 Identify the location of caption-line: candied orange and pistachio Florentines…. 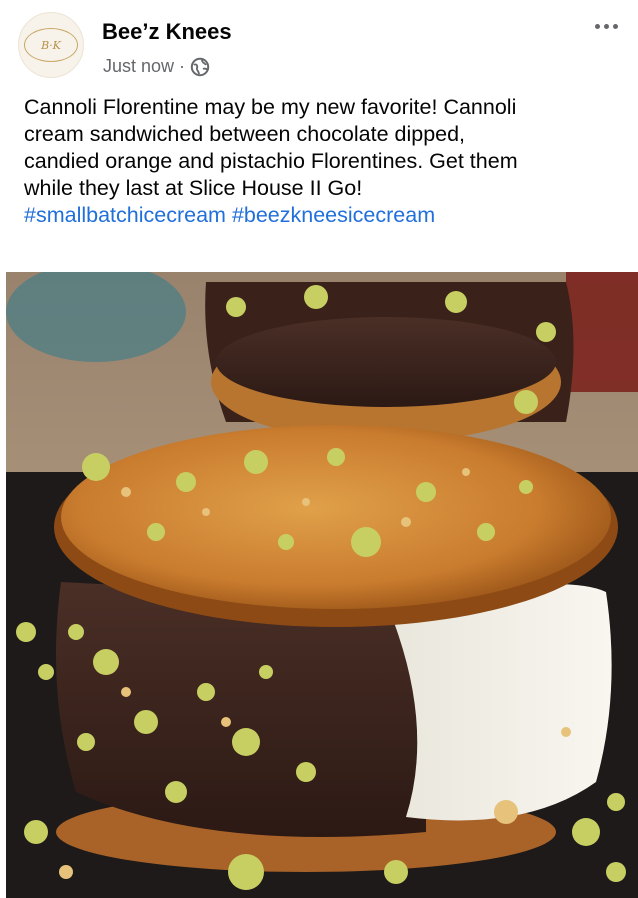
(271, 161).